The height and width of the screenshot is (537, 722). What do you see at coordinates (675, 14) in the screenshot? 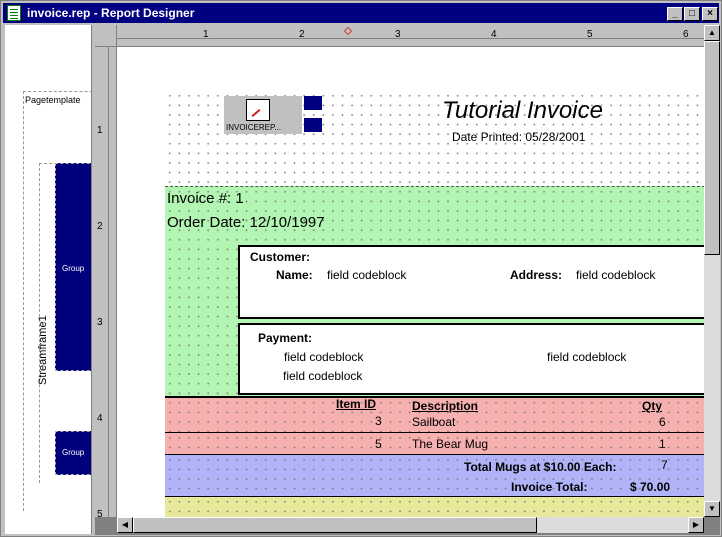
I see `minimize-button: _` at bounding box center [675, 14].